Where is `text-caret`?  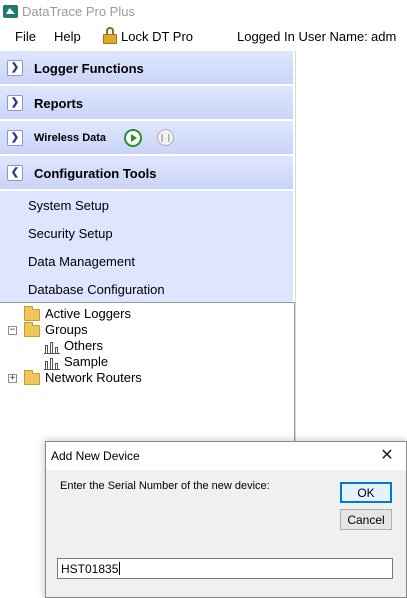
text-caret is located at coordinates (120, 568).